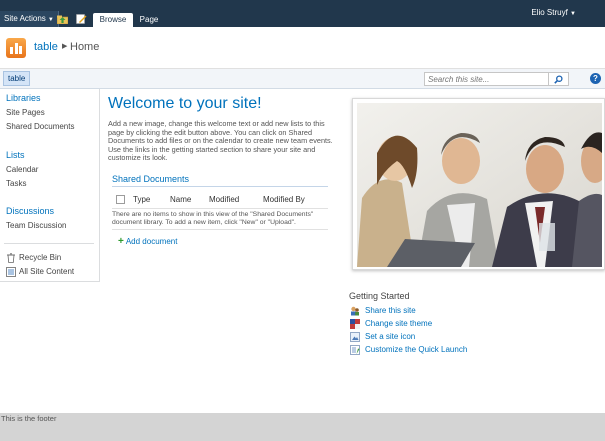 The width and height of the screenshot is (605, 441). What do you see at coordinates (302, 48) in the screenshot?
I see `site-title-row: table ▶ Home` at bounding box center [302, 48].